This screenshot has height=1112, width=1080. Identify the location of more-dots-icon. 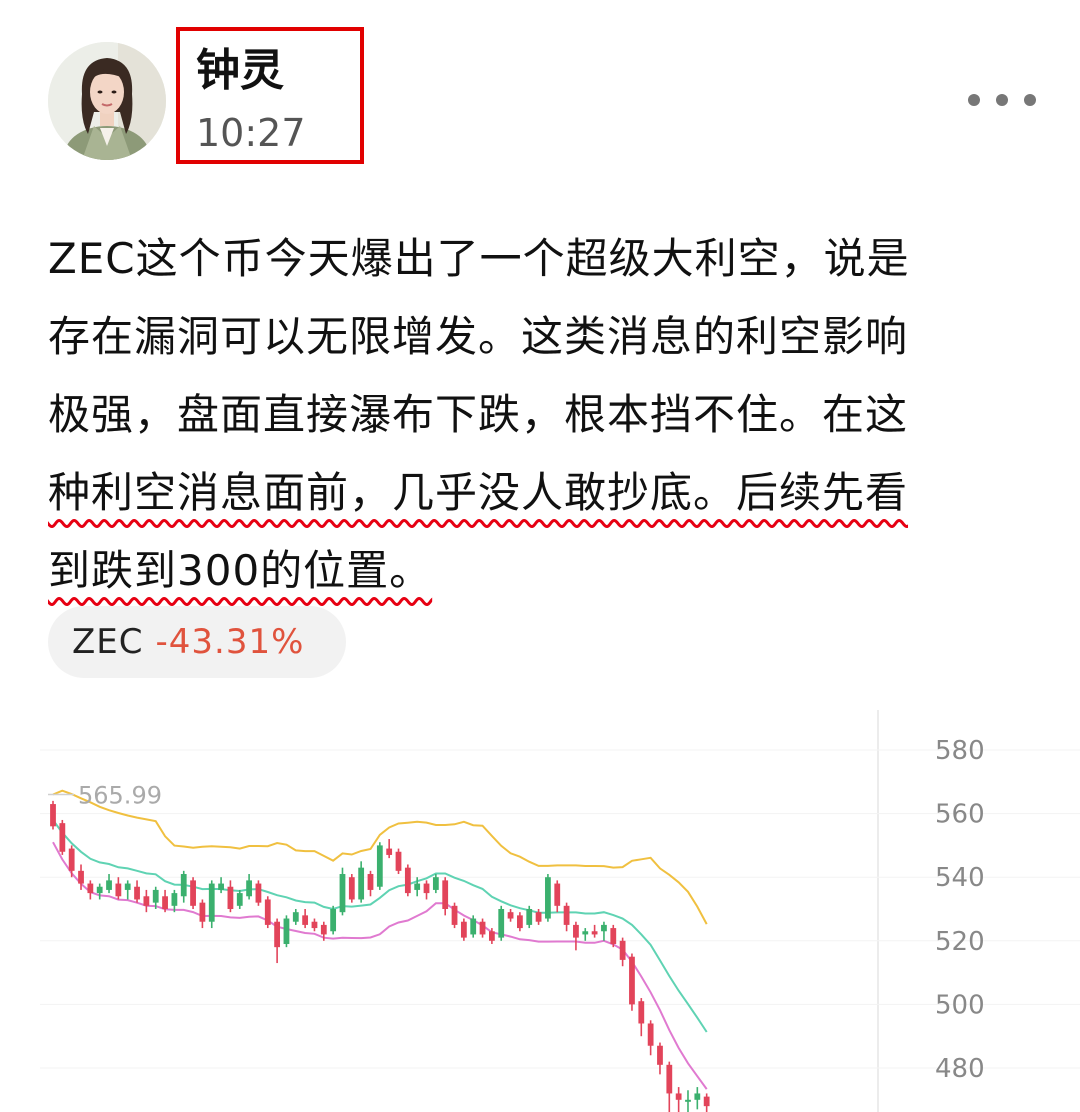
(1002, 100).